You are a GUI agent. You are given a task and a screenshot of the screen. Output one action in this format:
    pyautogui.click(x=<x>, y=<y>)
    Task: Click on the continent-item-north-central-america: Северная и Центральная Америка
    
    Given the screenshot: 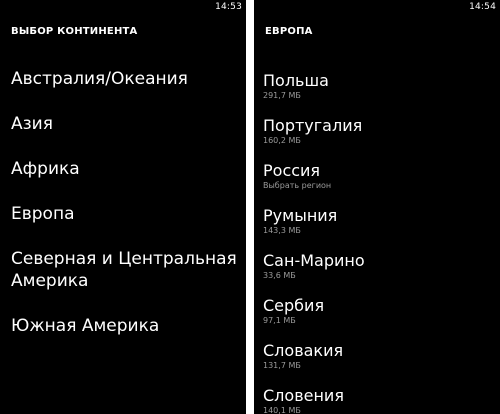 What is the action you would take?
    pyautogui.click(x=127, y=270)
    